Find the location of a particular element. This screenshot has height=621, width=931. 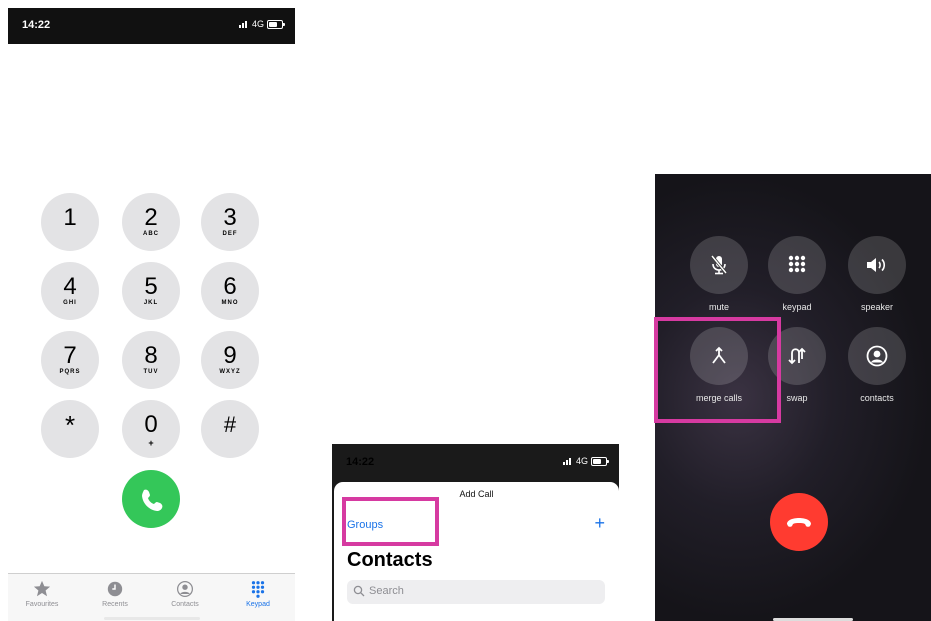

clock-icon is located at coordinates (115, 589).